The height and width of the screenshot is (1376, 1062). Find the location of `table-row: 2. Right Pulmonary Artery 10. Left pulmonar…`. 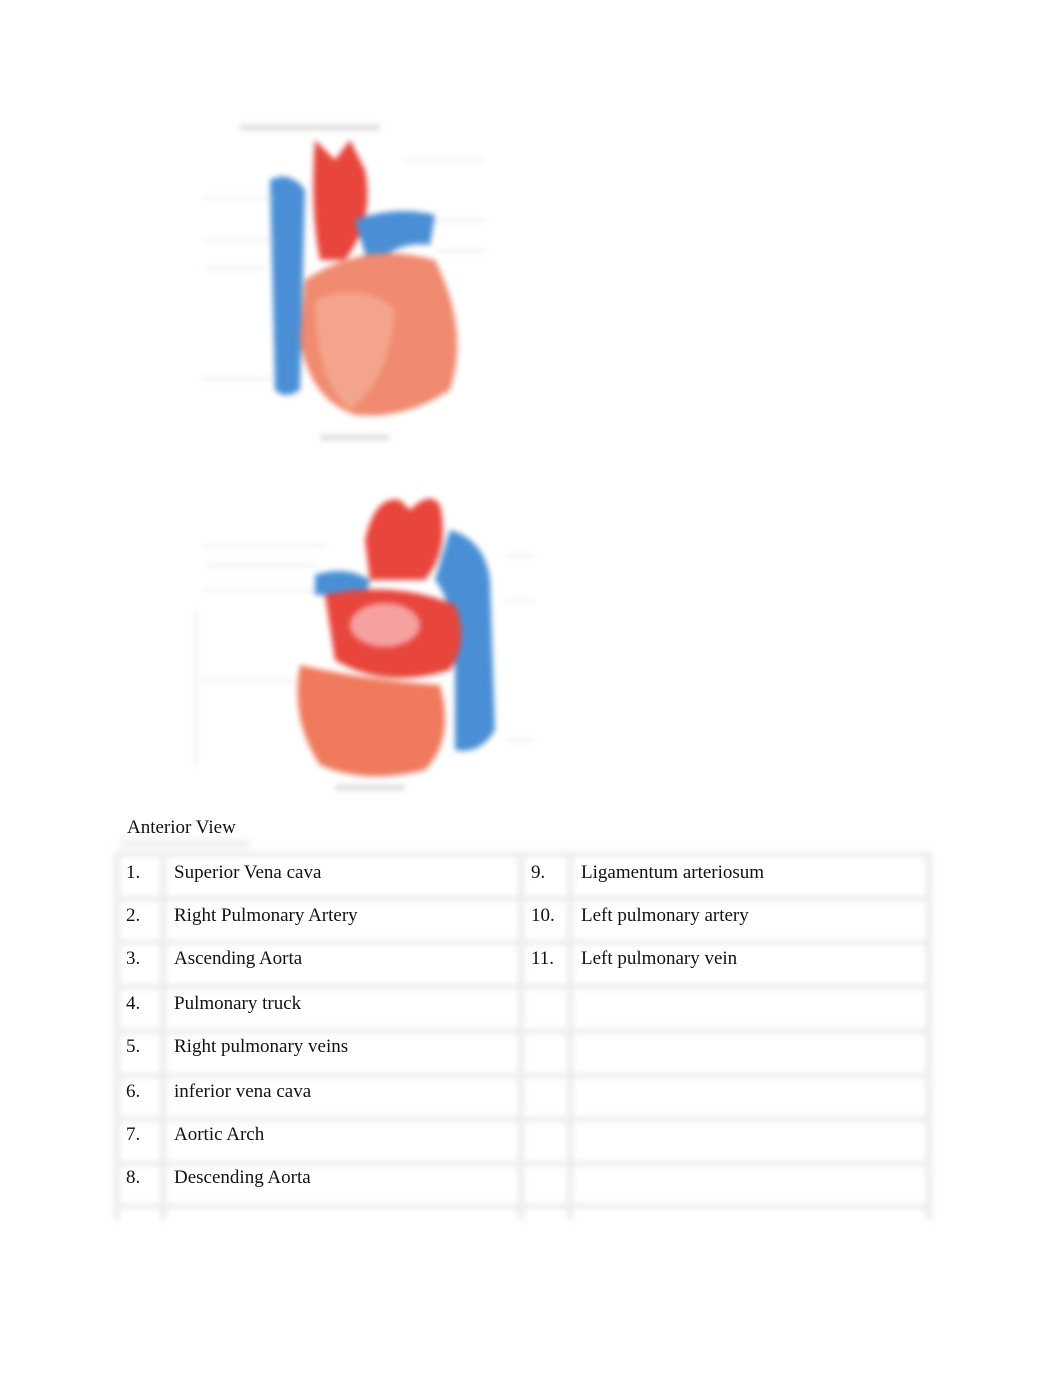

table-row: 2. Right Pulmonary Artery 10. Left pulmonar… is located at coordinates (523, 916).